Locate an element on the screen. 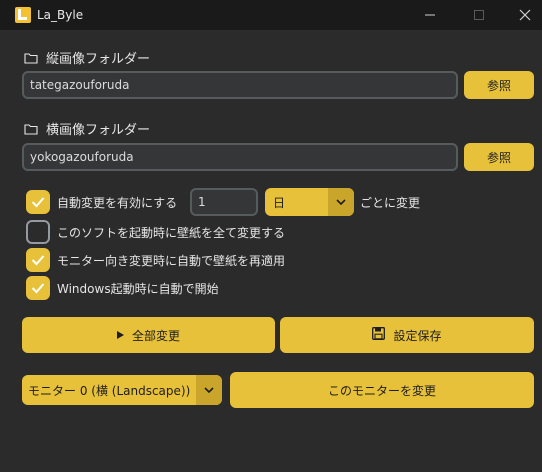 This screenshot has width=542, height=472. interval-input is located at coordinates (224, 202).